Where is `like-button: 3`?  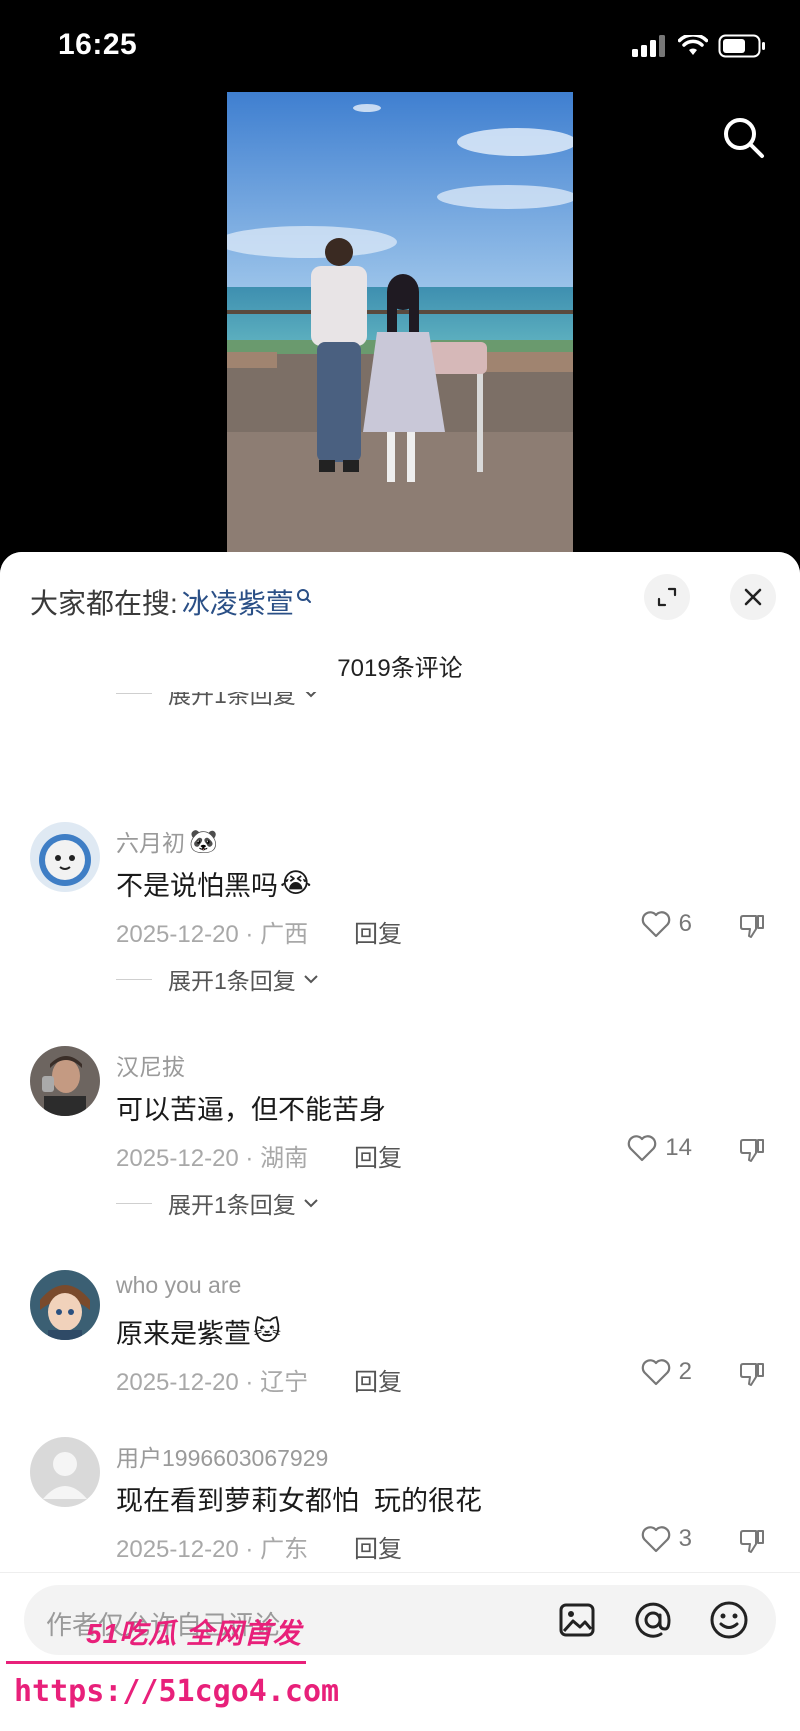
like-button: 3 is located at coordinates (666, 1539).